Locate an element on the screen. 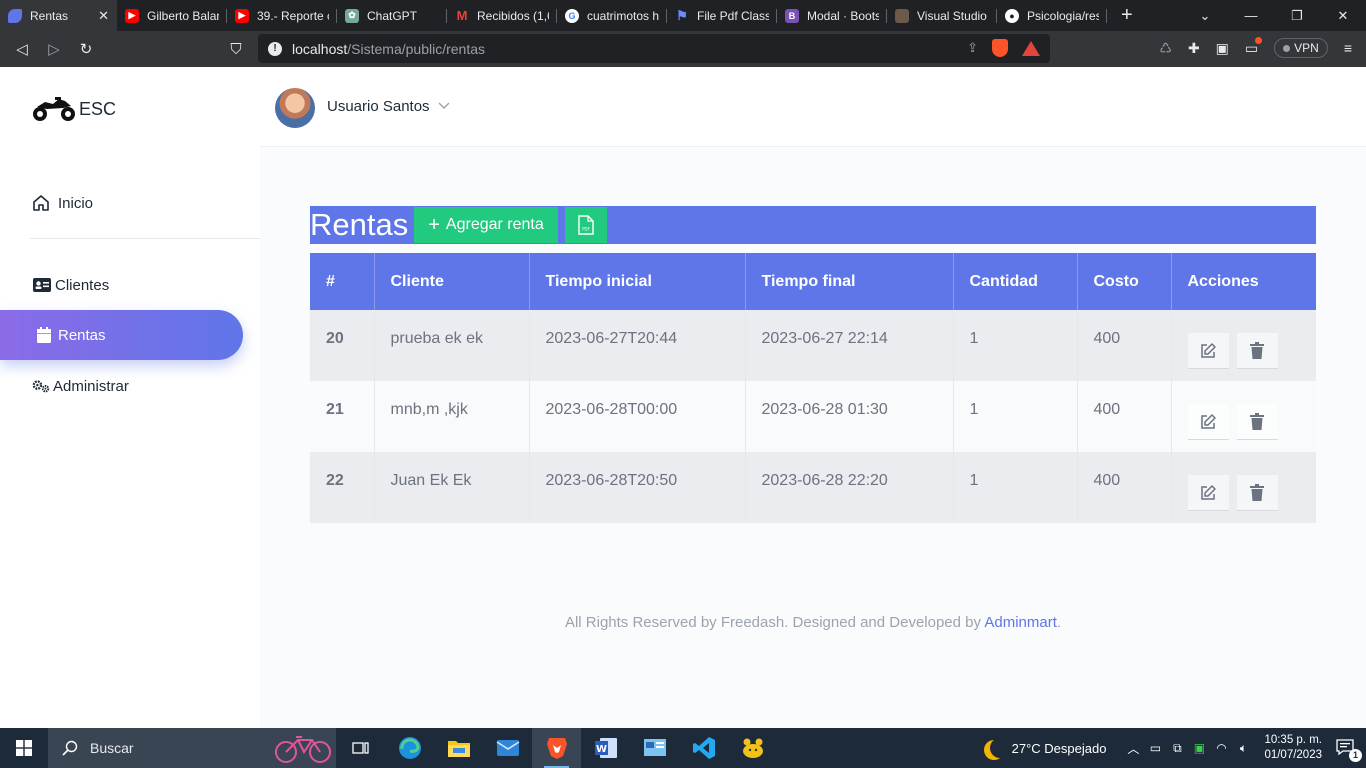 This screenshot has width=1366, height=768. wifi-icon: ◠ is located at coordinates (1221, 748).